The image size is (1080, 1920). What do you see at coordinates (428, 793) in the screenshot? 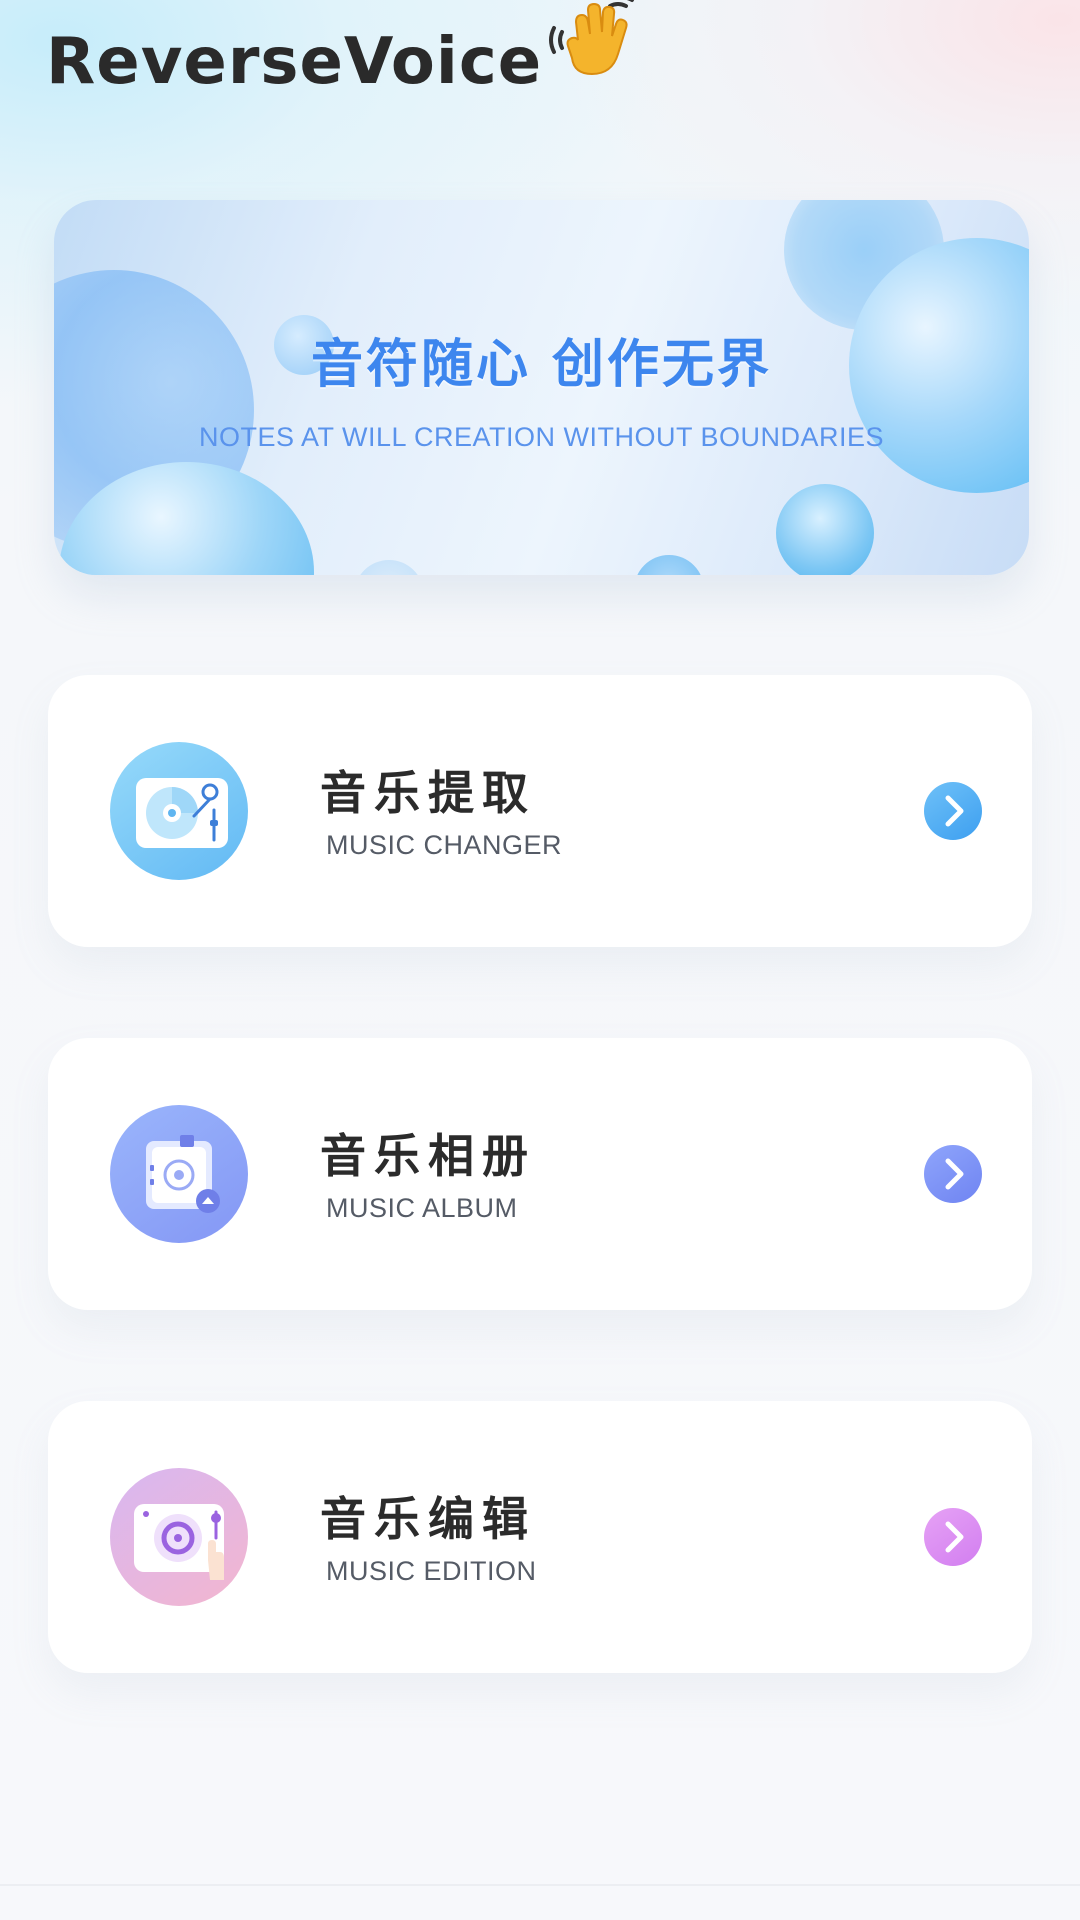
I see `feature-title: 音乐提取` at bounding box center [428, 793].